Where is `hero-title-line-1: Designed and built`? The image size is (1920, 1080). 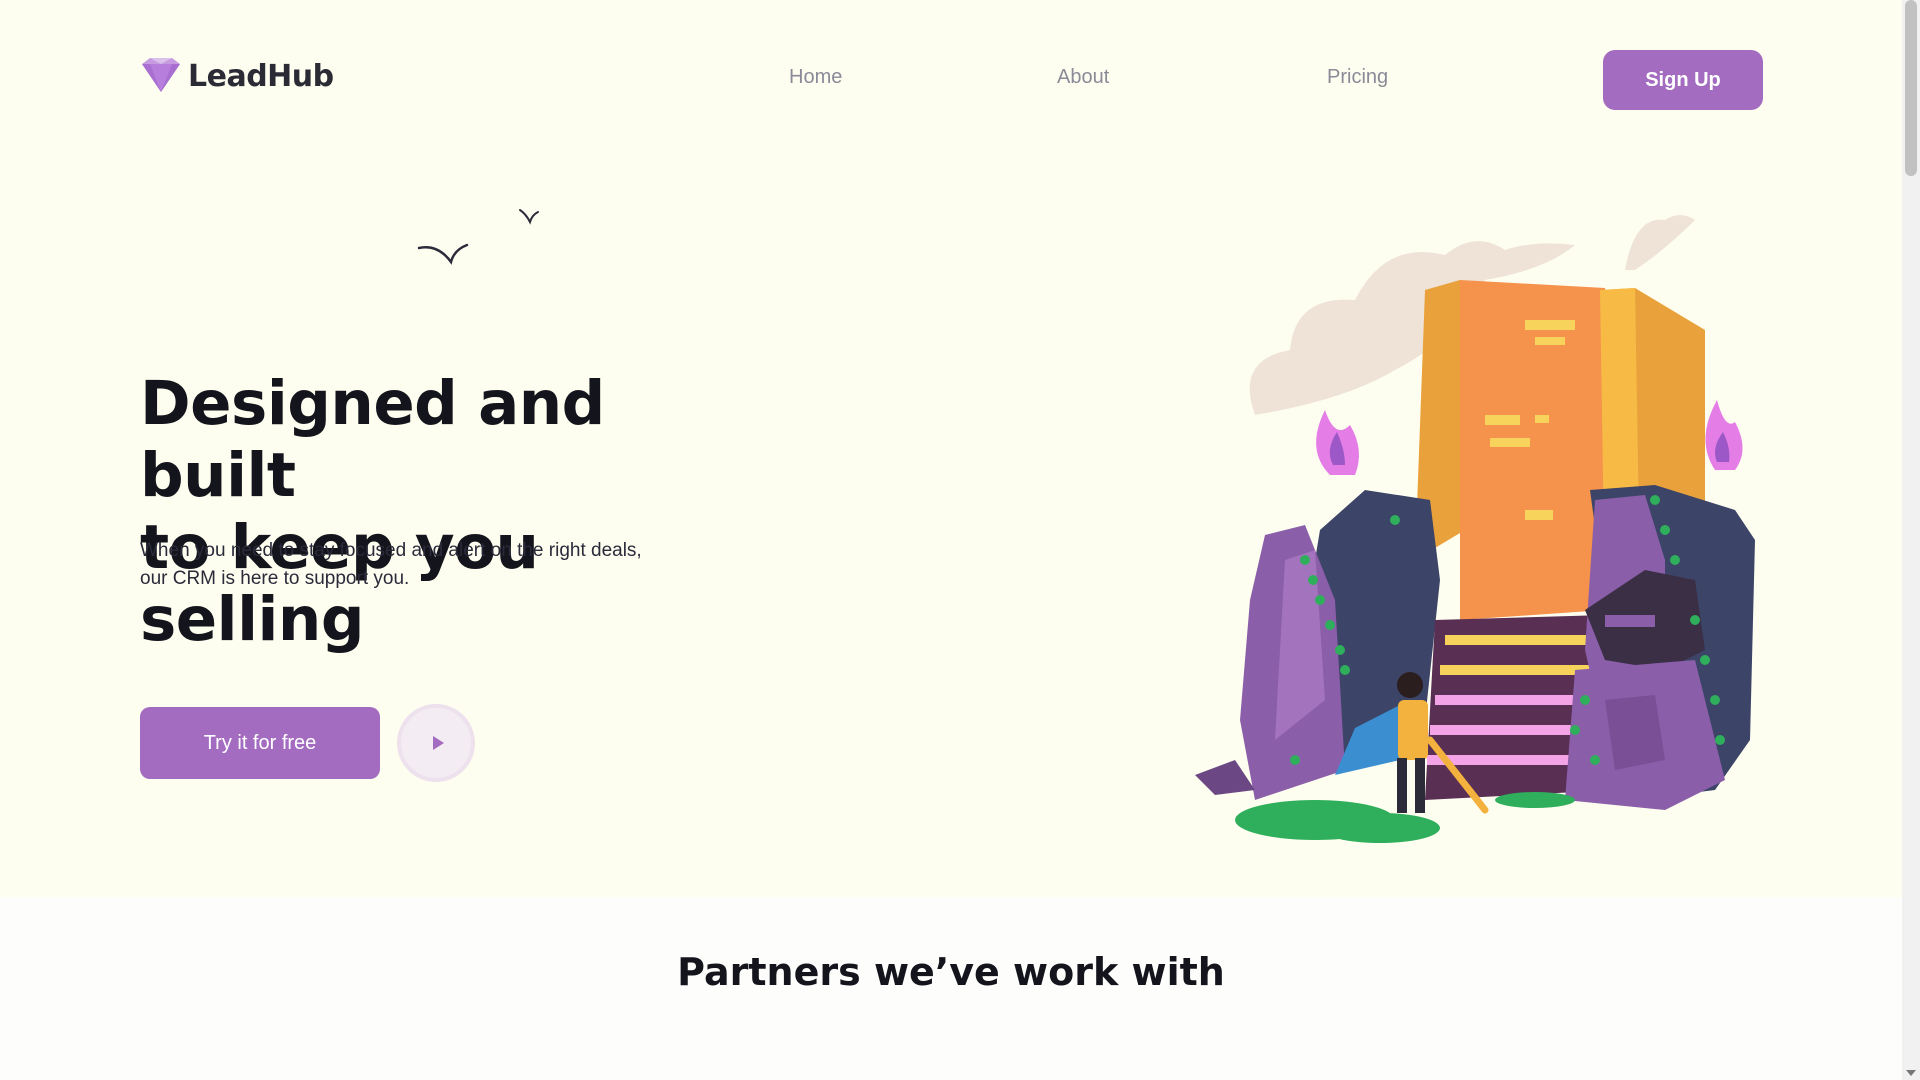 hero-title-line-1: Designed and built is located at coordinates (372, 439).